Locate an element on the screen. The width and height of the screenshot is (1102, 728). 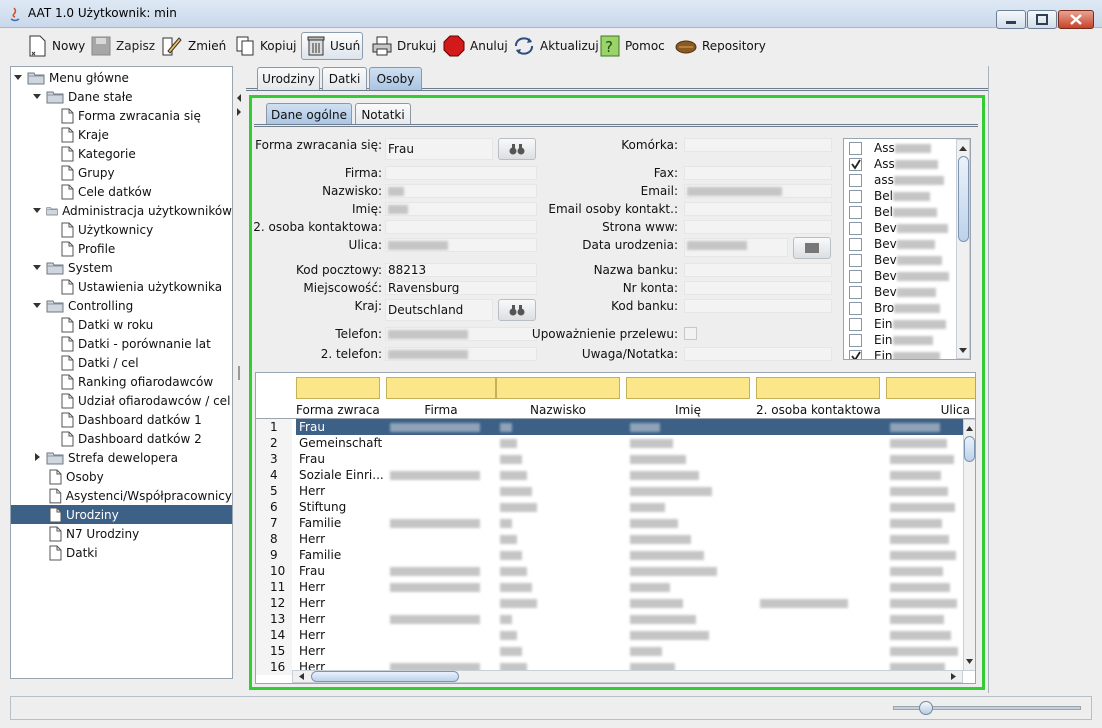
osoba2-field is located at coordinates (461, 227).